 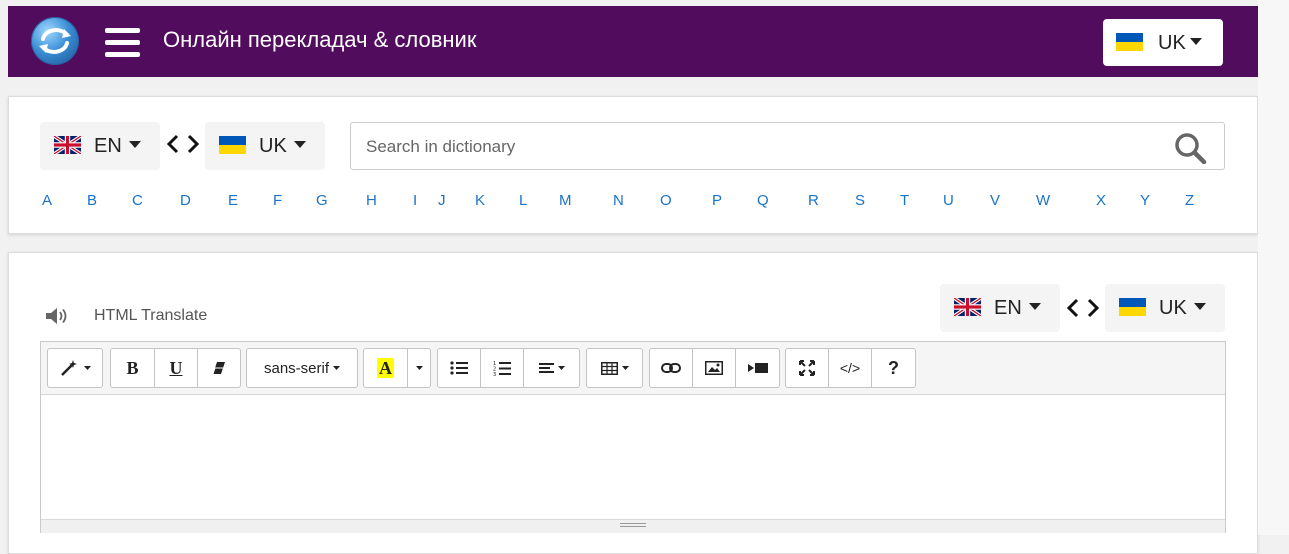 What do you see at coordinates (55, 41) in the screenshot?
I see `app-logo-icon` at bounding box center [55, 41].